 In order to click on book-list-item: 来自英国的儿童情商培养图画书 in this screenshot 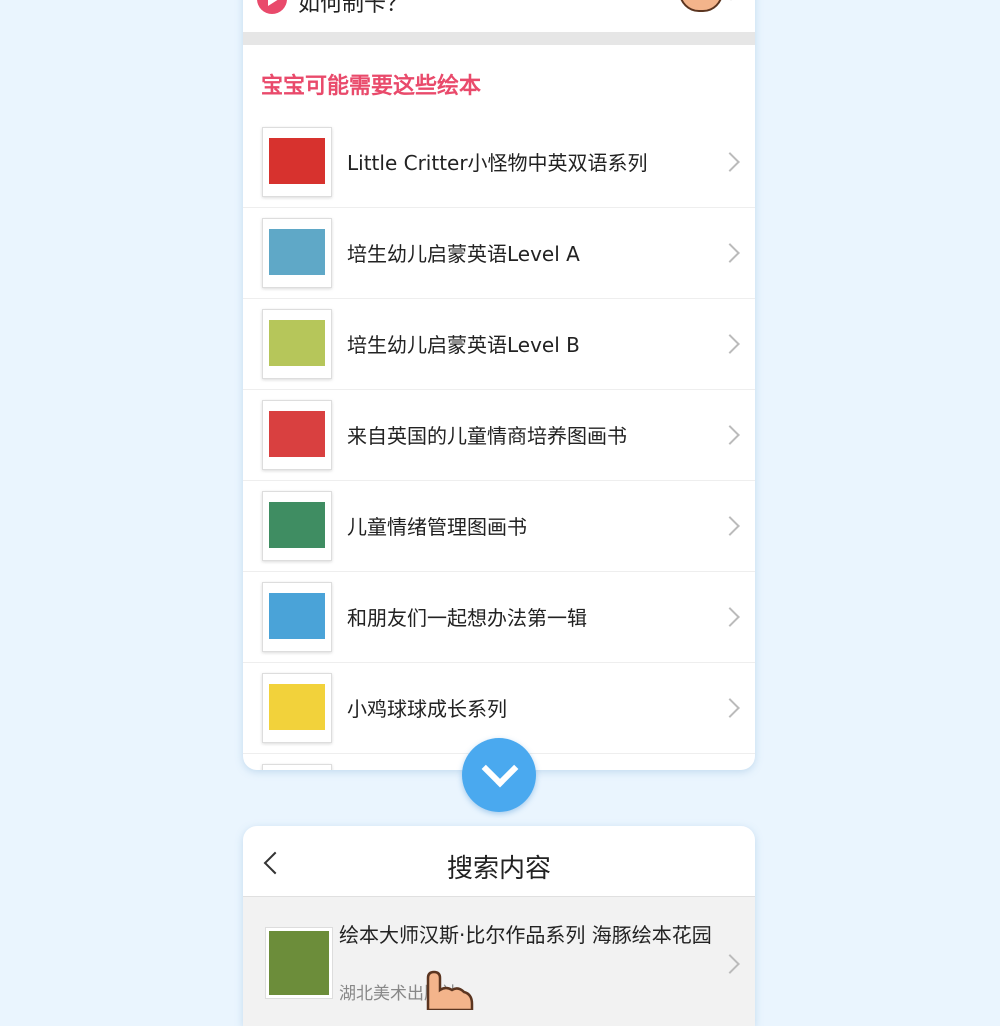, I will do `click(499, 435)`.